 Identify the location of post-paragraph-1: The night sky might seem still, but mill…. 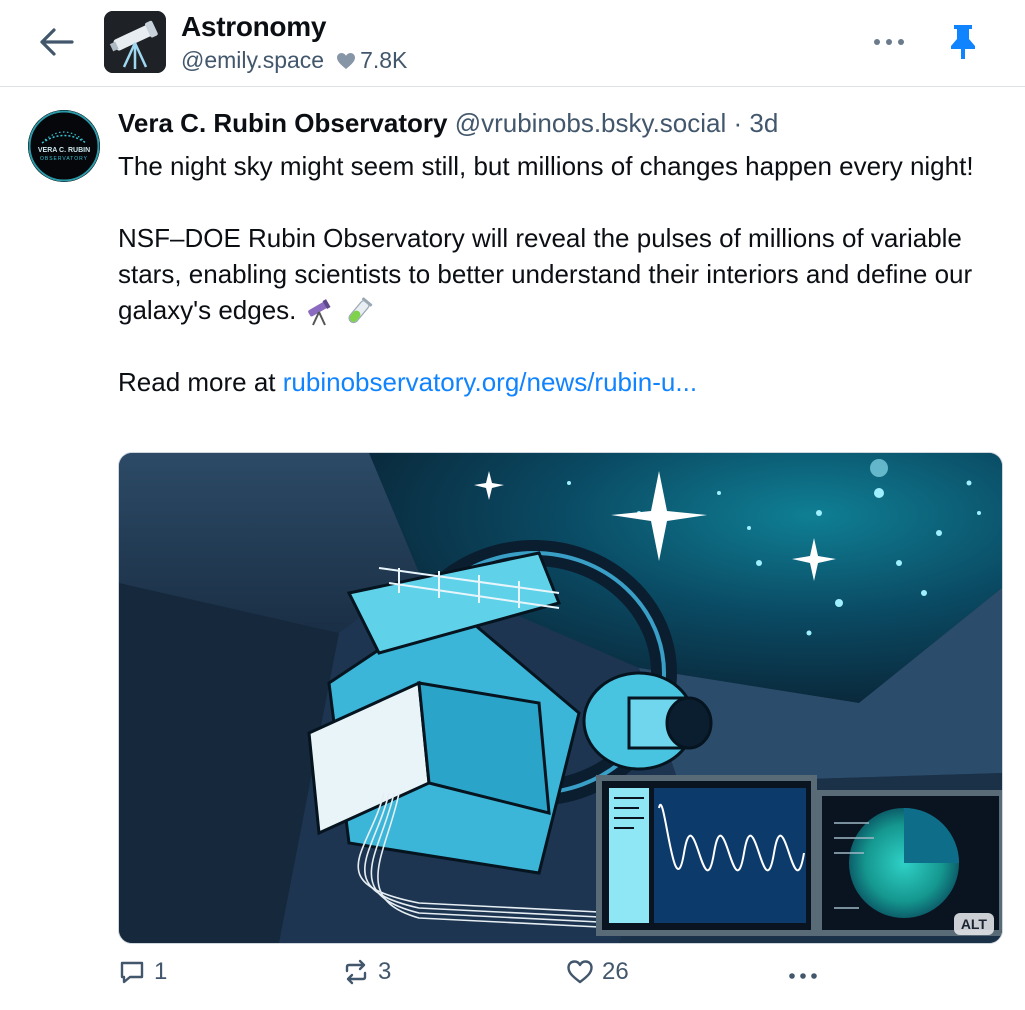
(546, 166).